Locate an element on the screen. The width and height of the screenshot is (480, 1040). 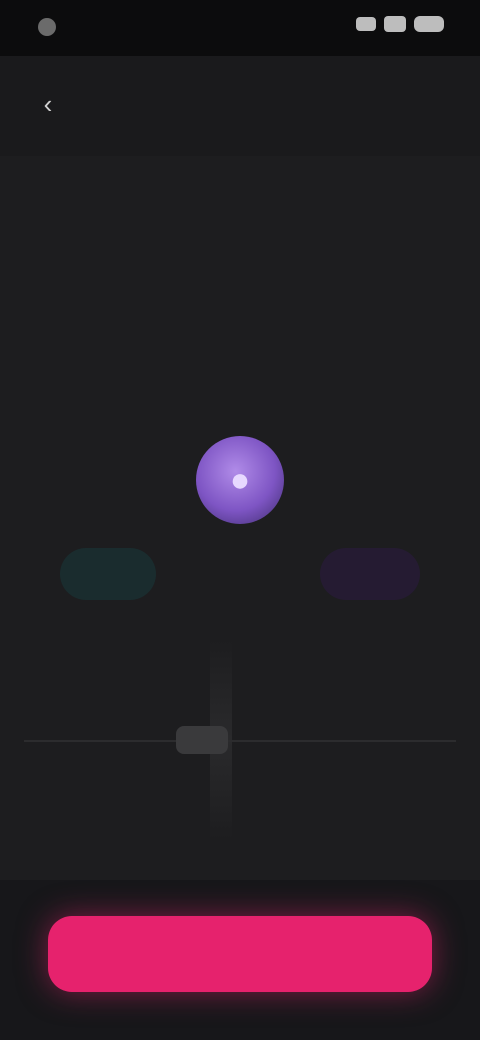
confirm-button is located at coordinates (240, 954).